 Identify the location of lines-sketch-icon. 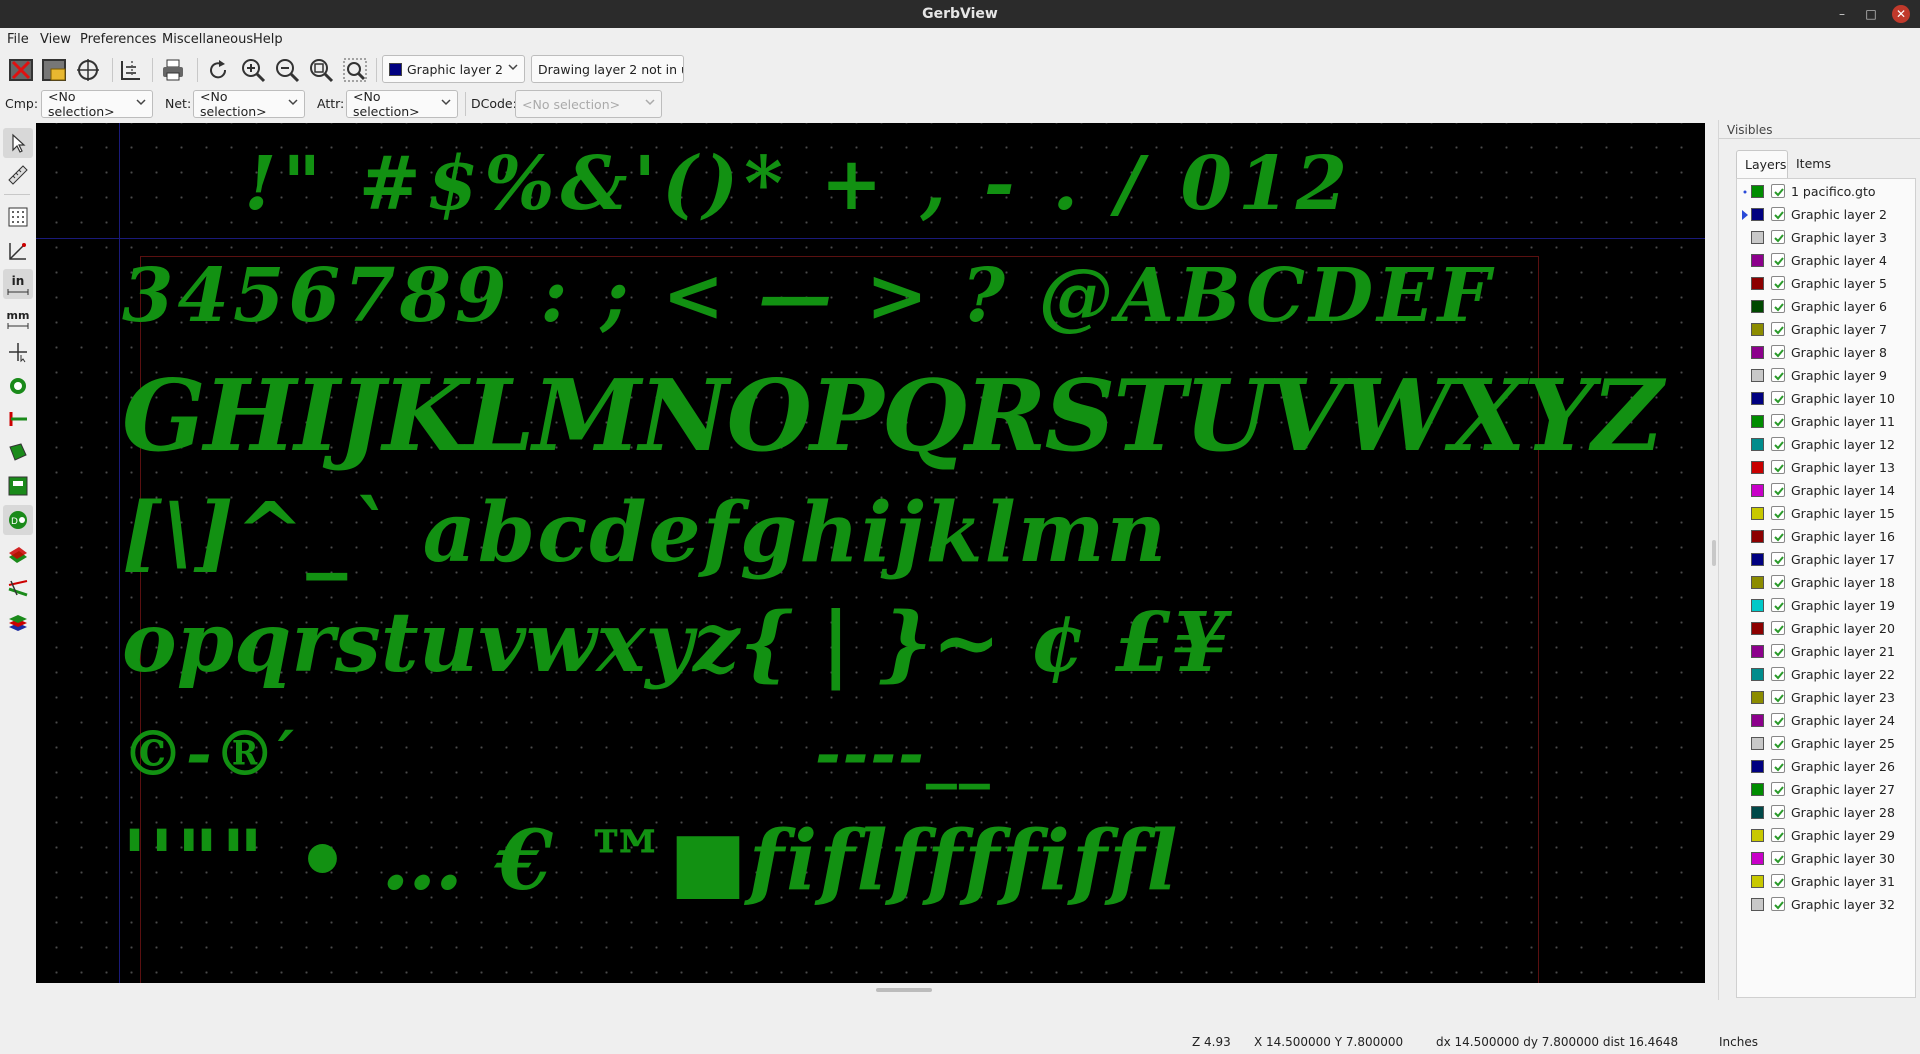
(18, 419).